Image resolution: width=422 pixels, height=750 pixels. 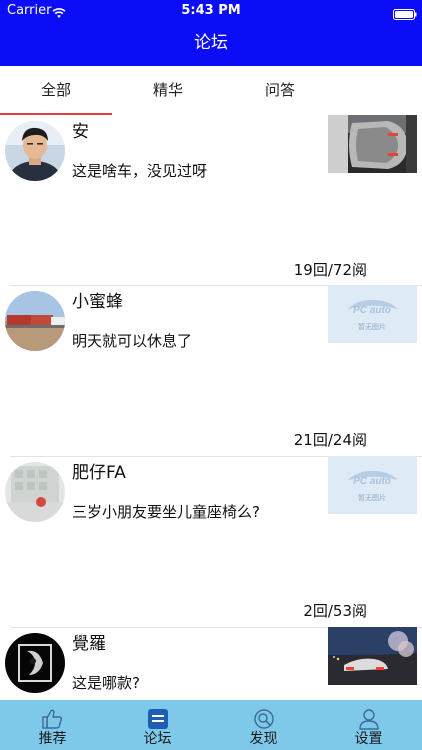 I want to click on app-header: Carrier 5:43 PM 论坛, so click(x=211, y=33).